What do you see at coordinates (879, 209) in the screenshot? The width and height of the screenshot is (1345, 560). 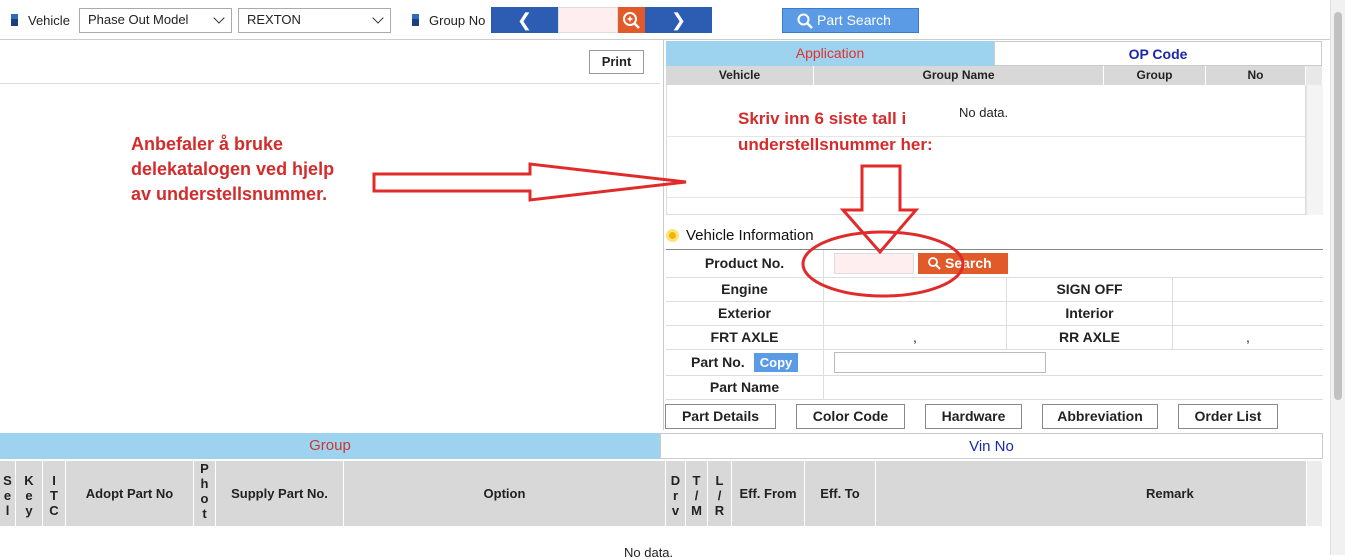 I see `down-arrow-annotation` at bounding box center [879, 209].